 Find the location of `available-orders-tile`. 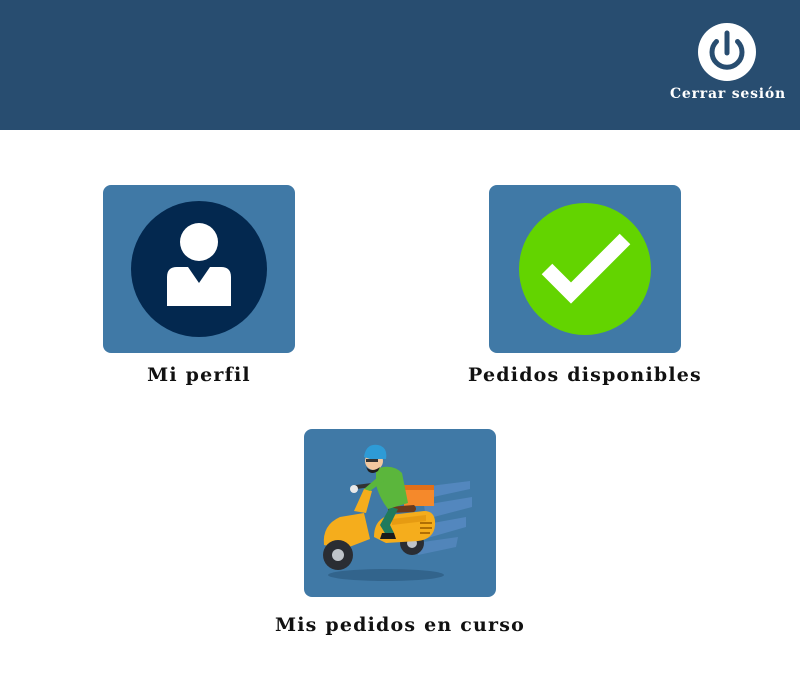

available-orders-tile is located at coordinates (585, 269).